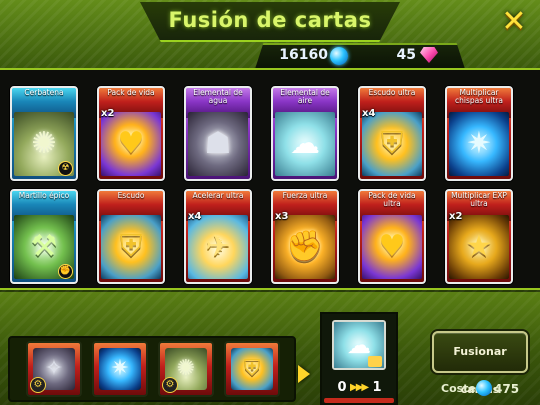 The width and height of the screenshot is (540, 405). I want to click on fusion-target-card: ☁, so click(359, 345).